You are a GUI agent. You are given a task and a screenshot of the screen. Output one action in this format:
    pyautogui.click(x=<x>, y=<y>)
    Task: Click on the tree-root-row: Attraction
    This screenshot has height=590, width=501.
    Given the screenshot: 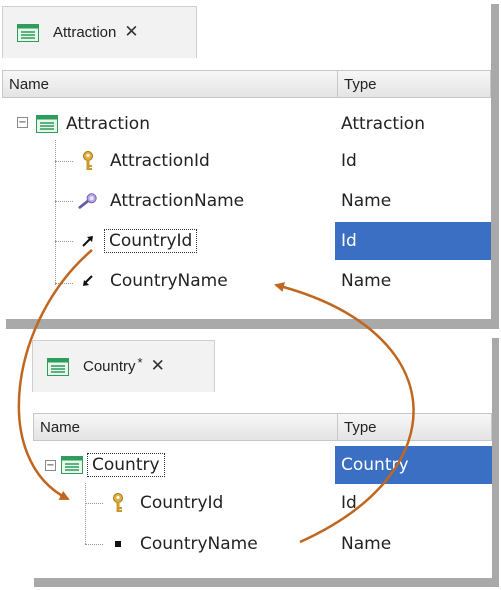 What is the action you would take?
    pyautogui.click(x=93, y=124)
    